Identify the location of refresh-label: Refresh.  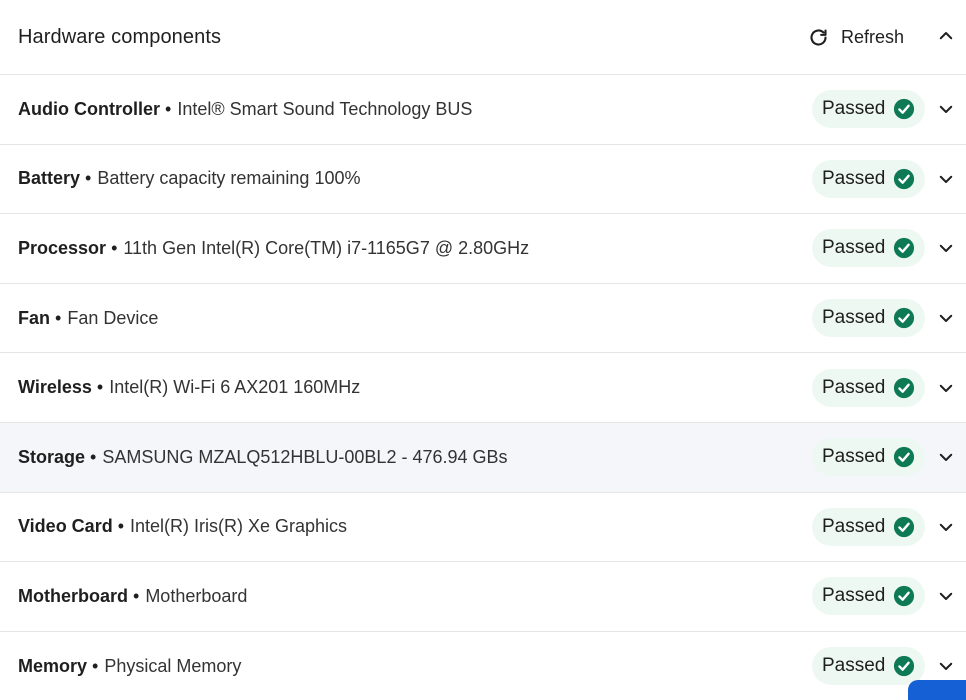
(873, 36).